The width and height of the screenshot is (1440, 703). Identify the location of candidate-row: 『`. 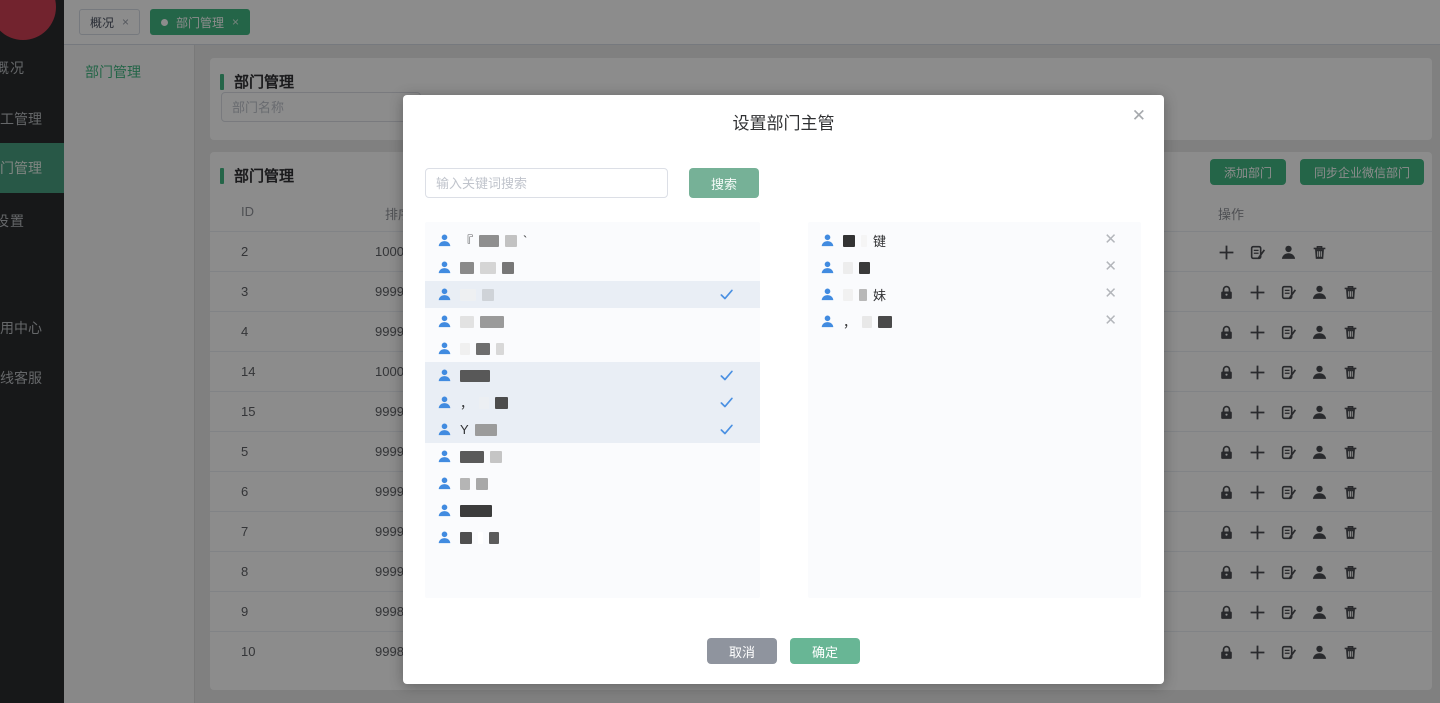
(592, 240).